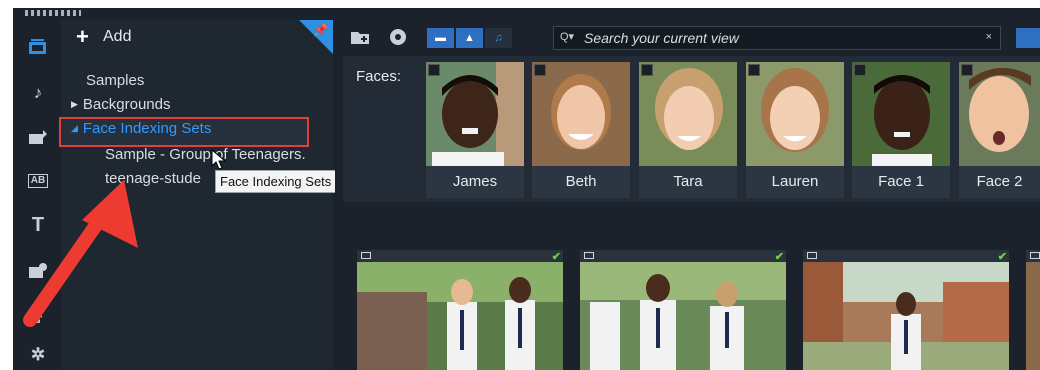 This screenshot has height=370, width=1040. I want to click on audio-icon: ♪, so click(38, 93).